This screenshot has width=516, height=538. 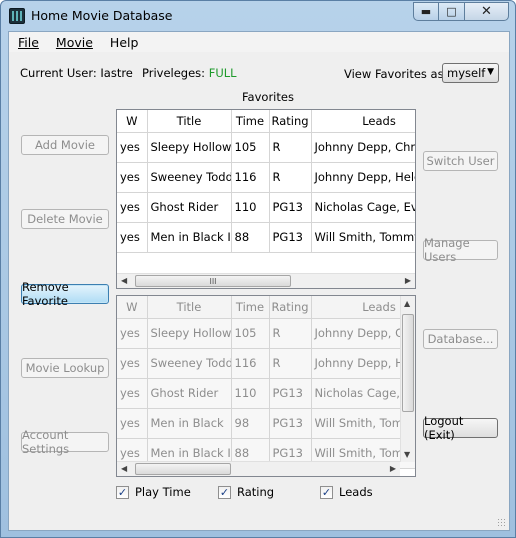 What do you see at coordinates (256, 492) in the screenshot?
I see `rating-checkbox-label: Rating` at bounding box center [256, 492].